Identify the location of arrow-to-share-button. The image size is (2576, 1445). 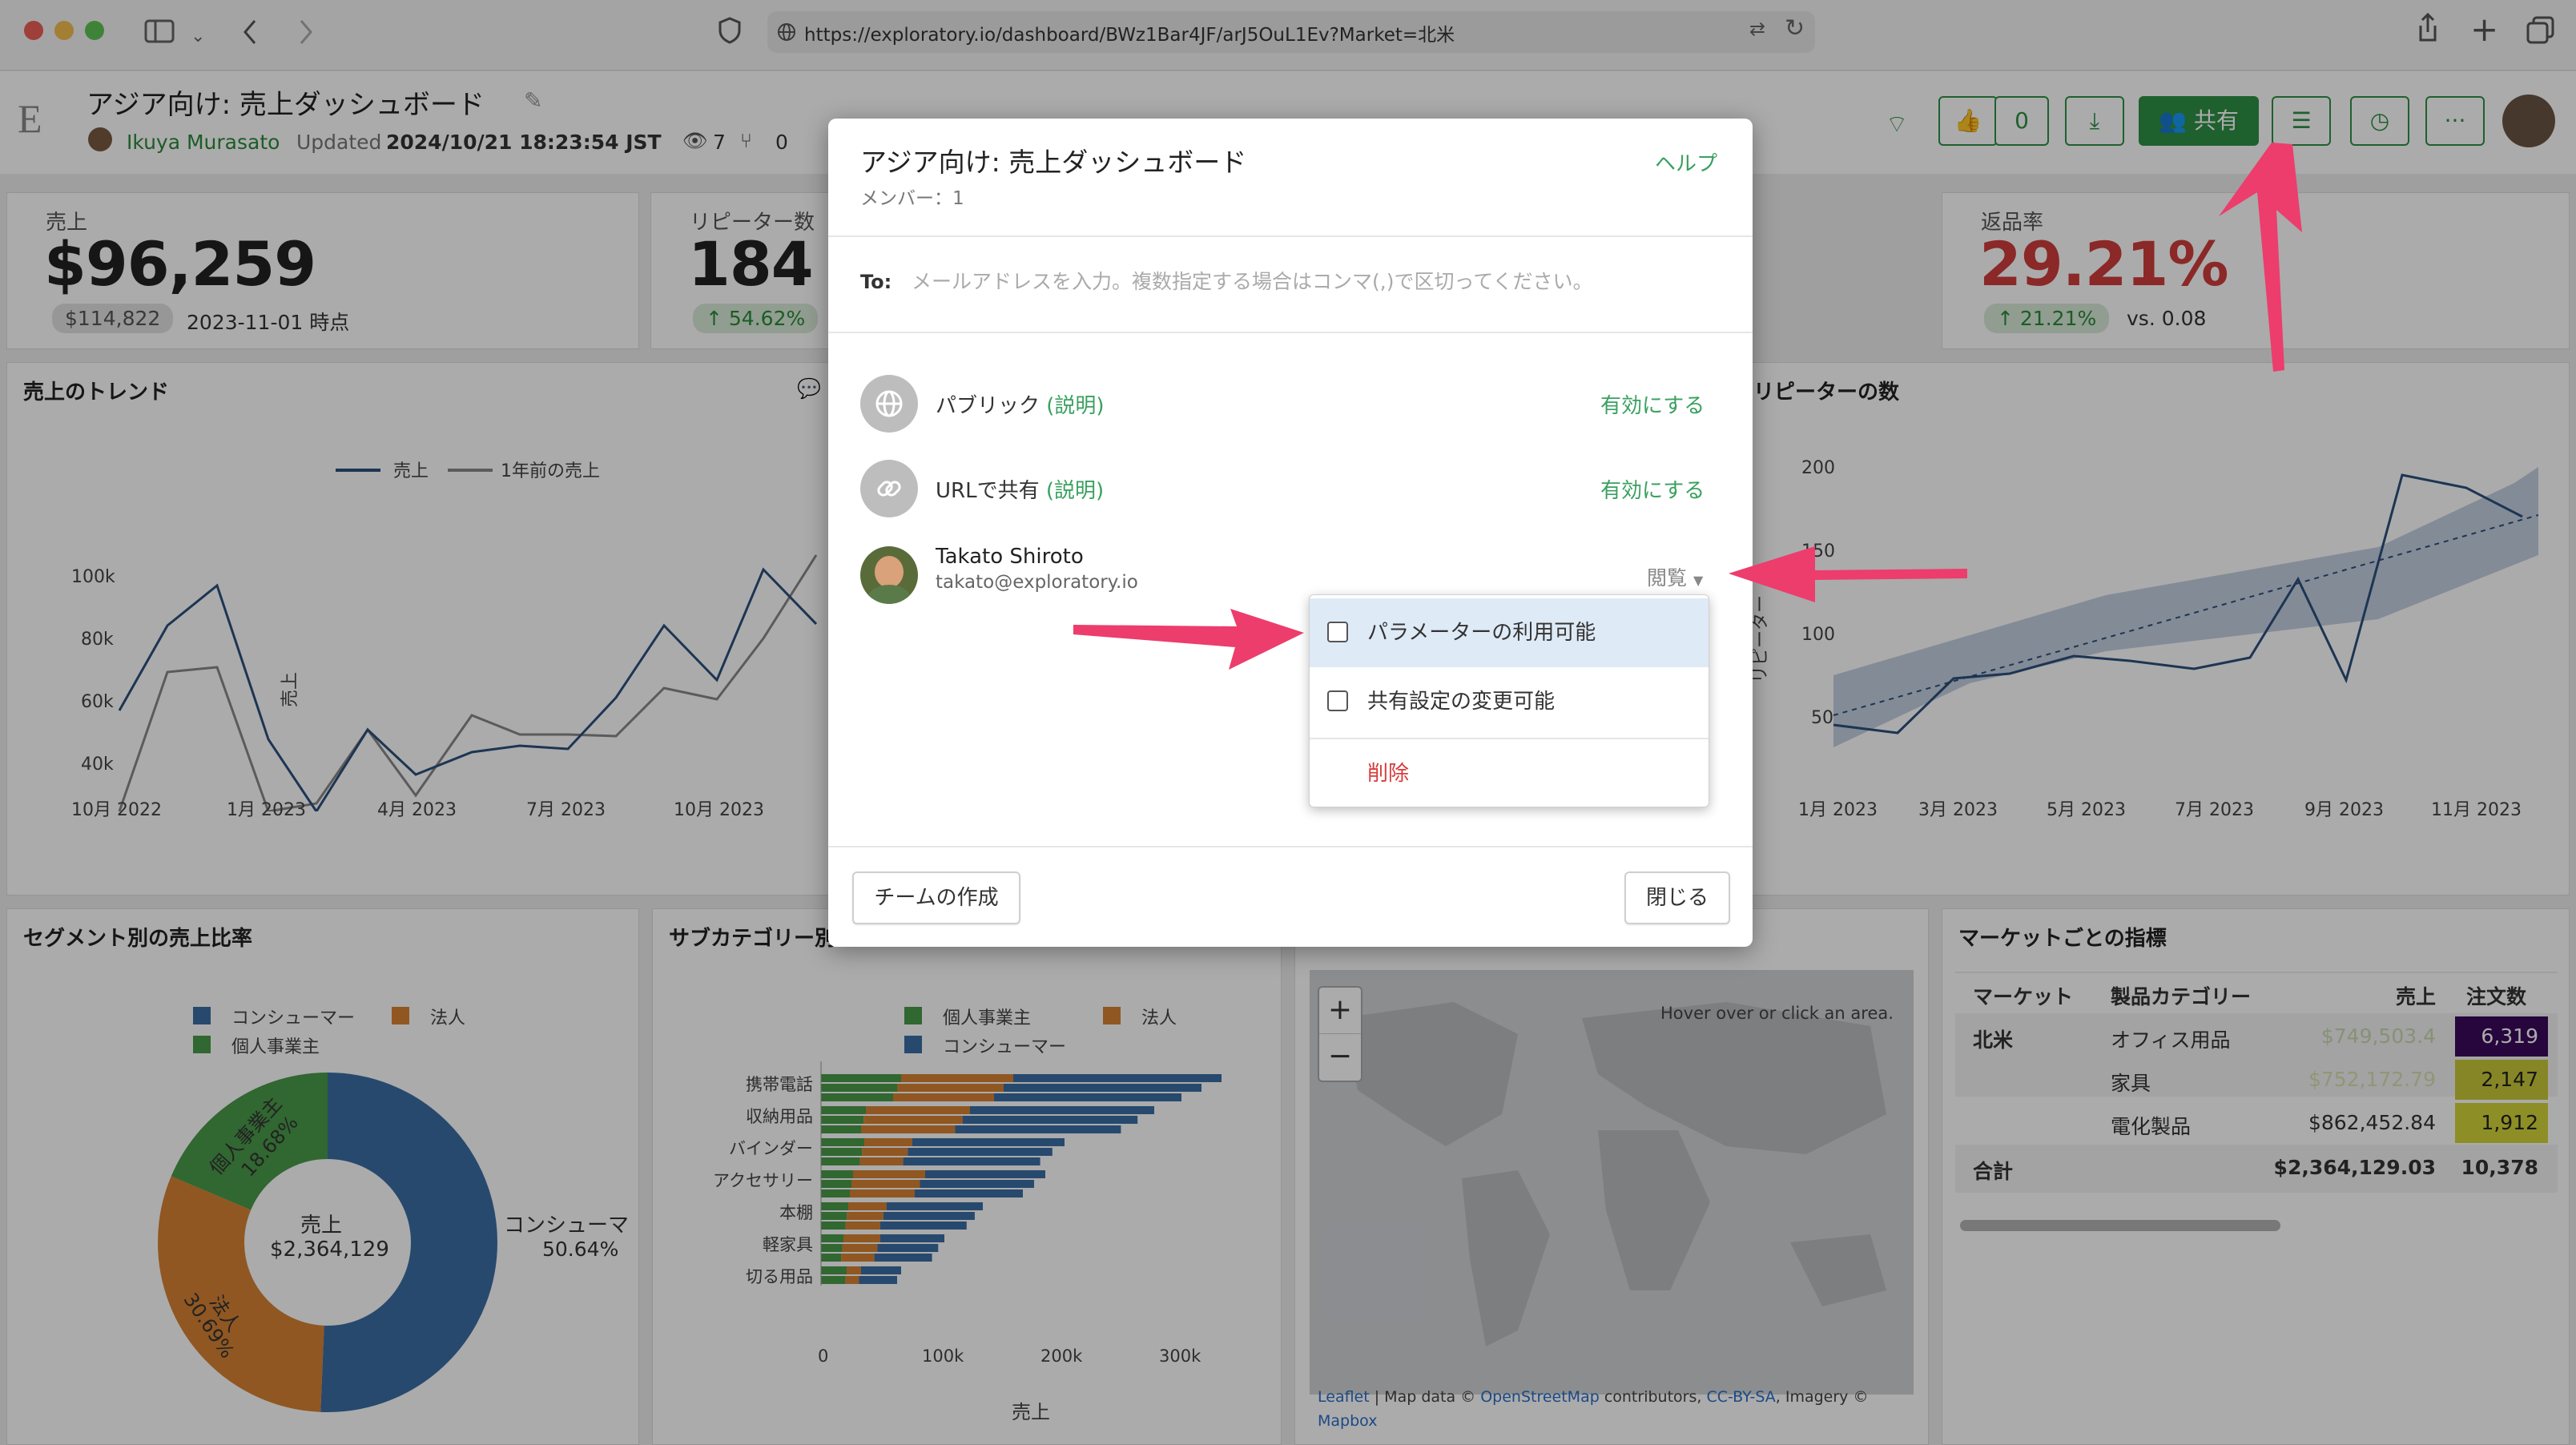
(2261, 257).